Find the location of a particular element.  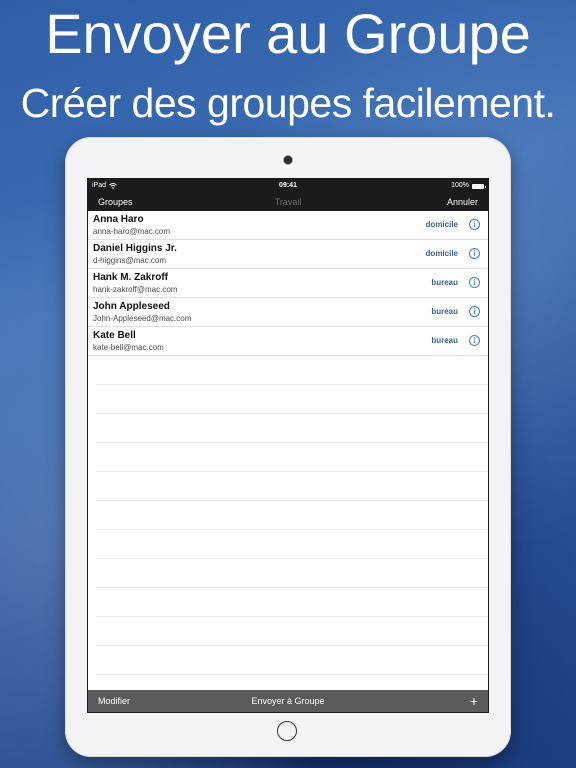

contact-email: d-higgins@mac.com is located at coordinates (130, 260).